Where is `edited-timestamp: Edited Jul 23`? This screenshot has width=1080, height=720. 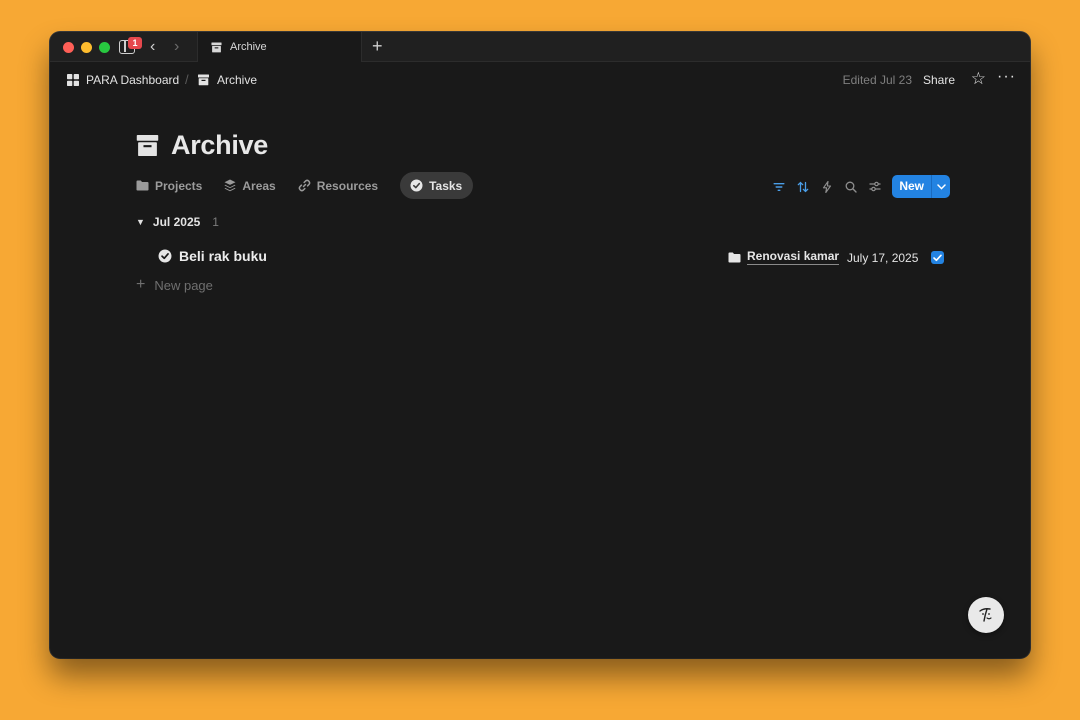
edited-timestamp: Edited Jul 23 is located at coordinates (877, 80).